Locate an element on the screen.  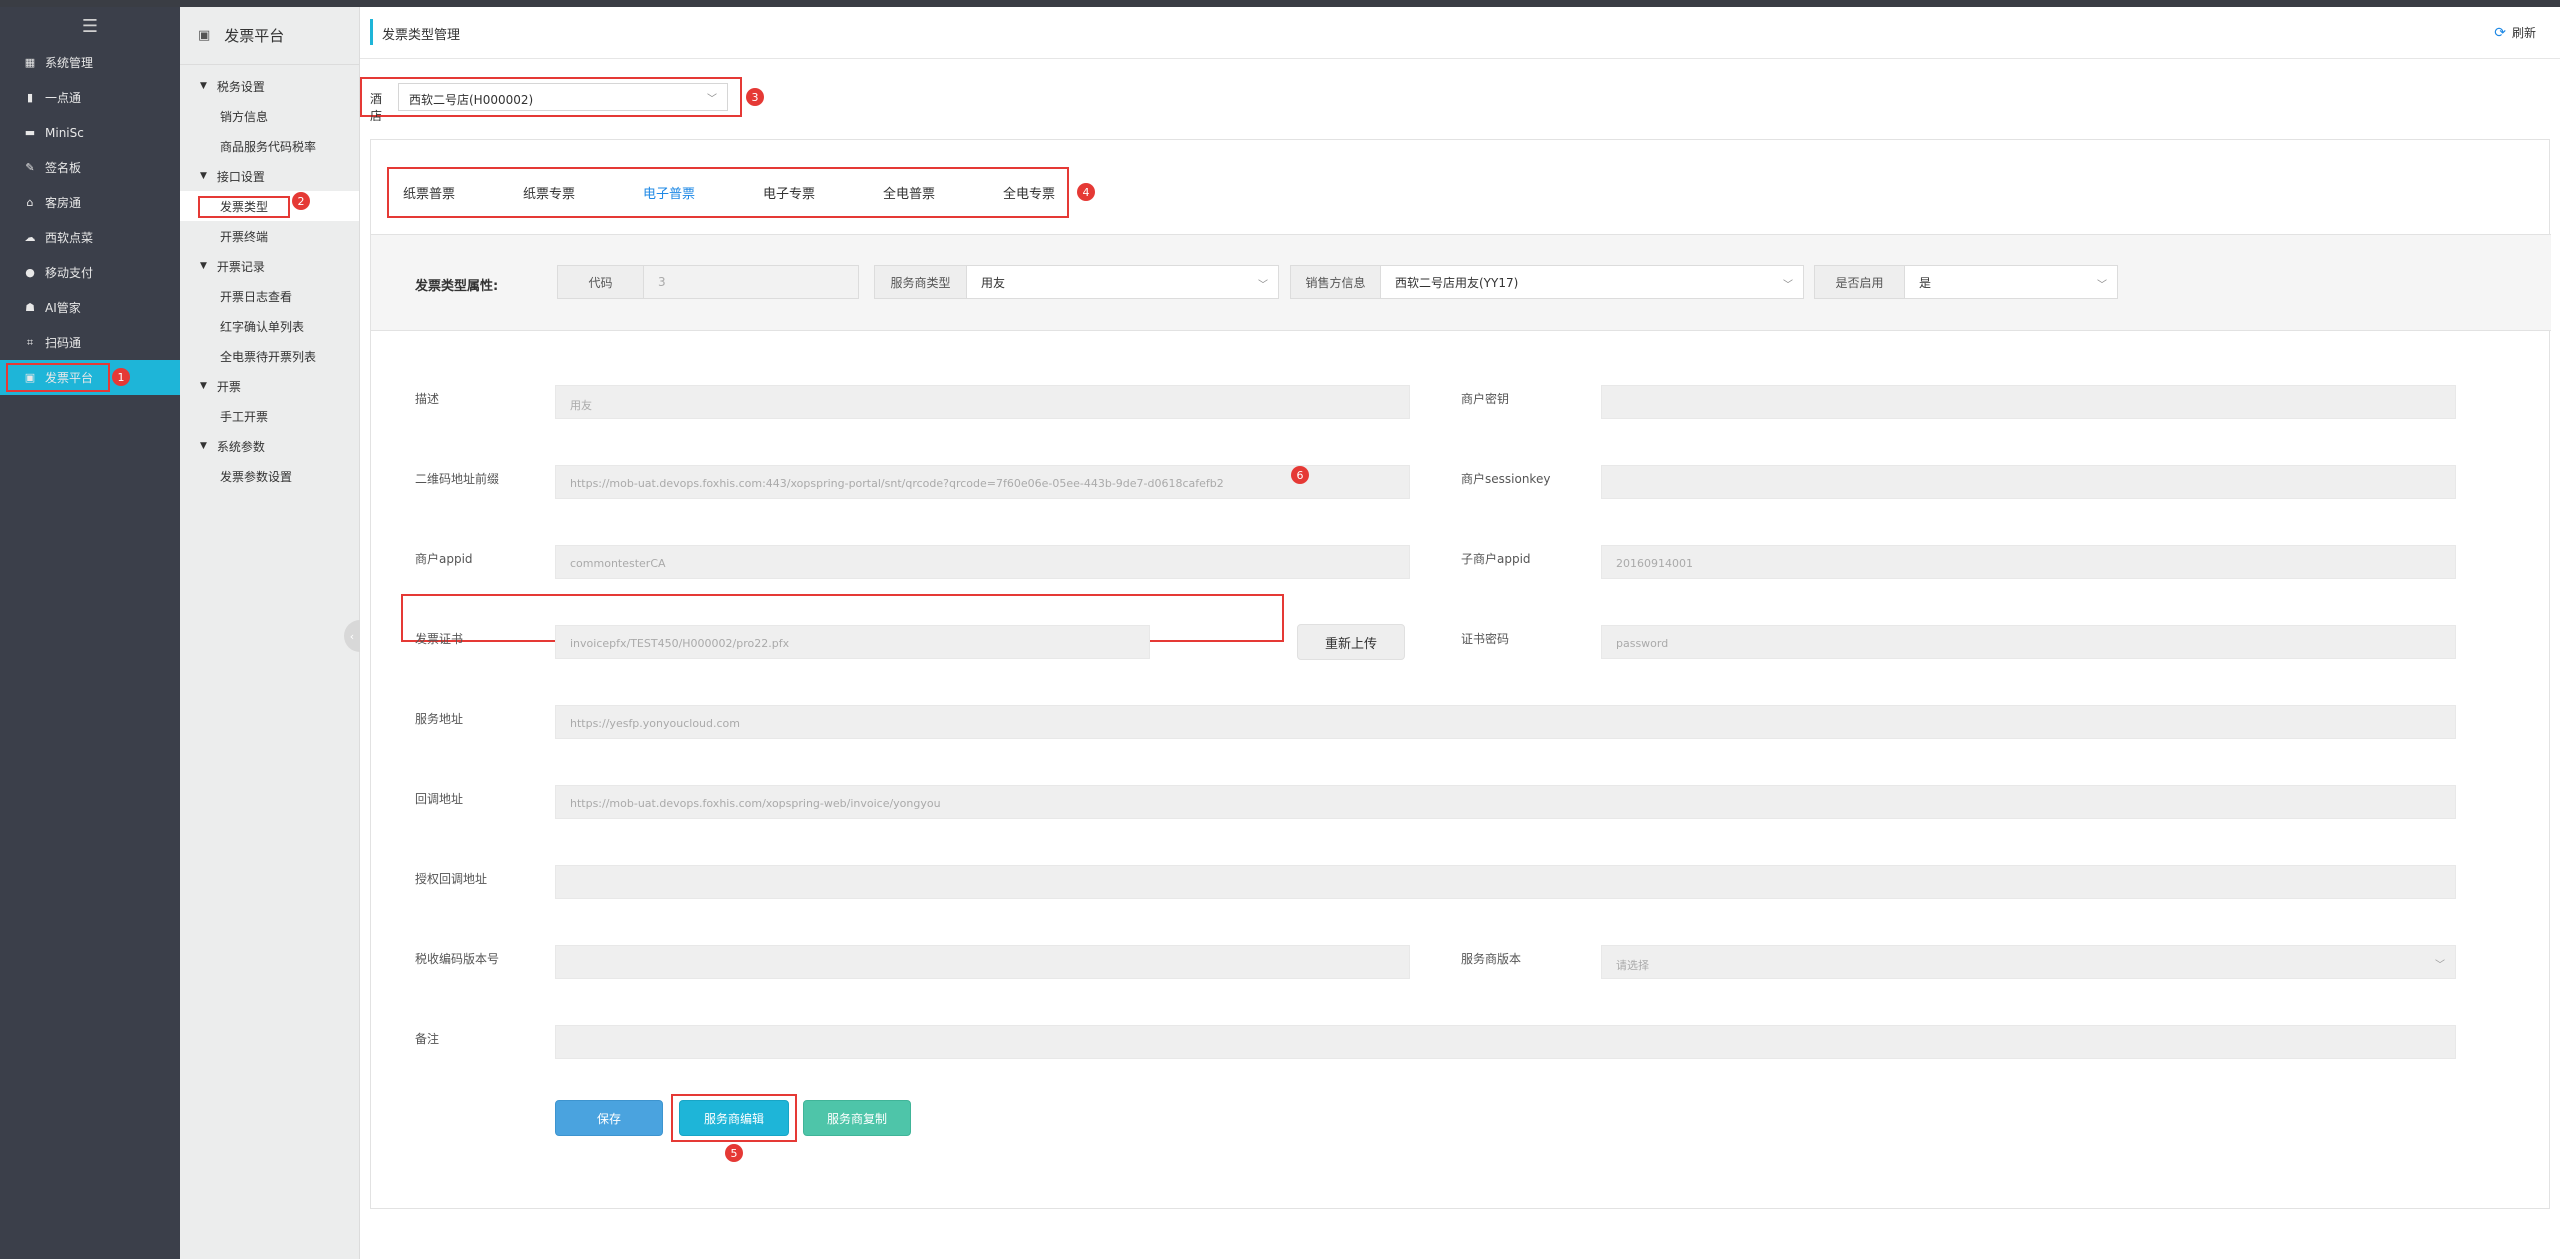
cert-input: invoicepfx/TEST450/H000002/pro22.pfx is located at coordinates (852, 642).